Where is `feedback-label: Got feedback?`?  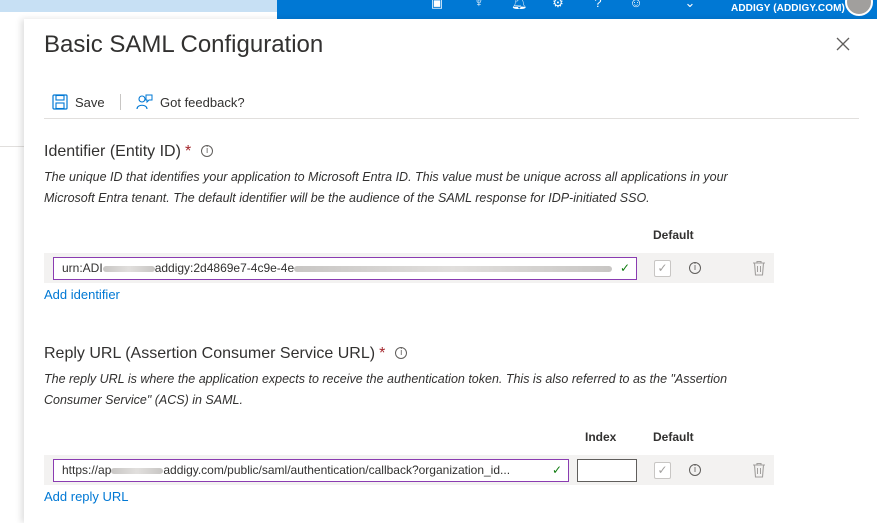
feedback-label: Got feedback? is located at coordinates (202, 102).